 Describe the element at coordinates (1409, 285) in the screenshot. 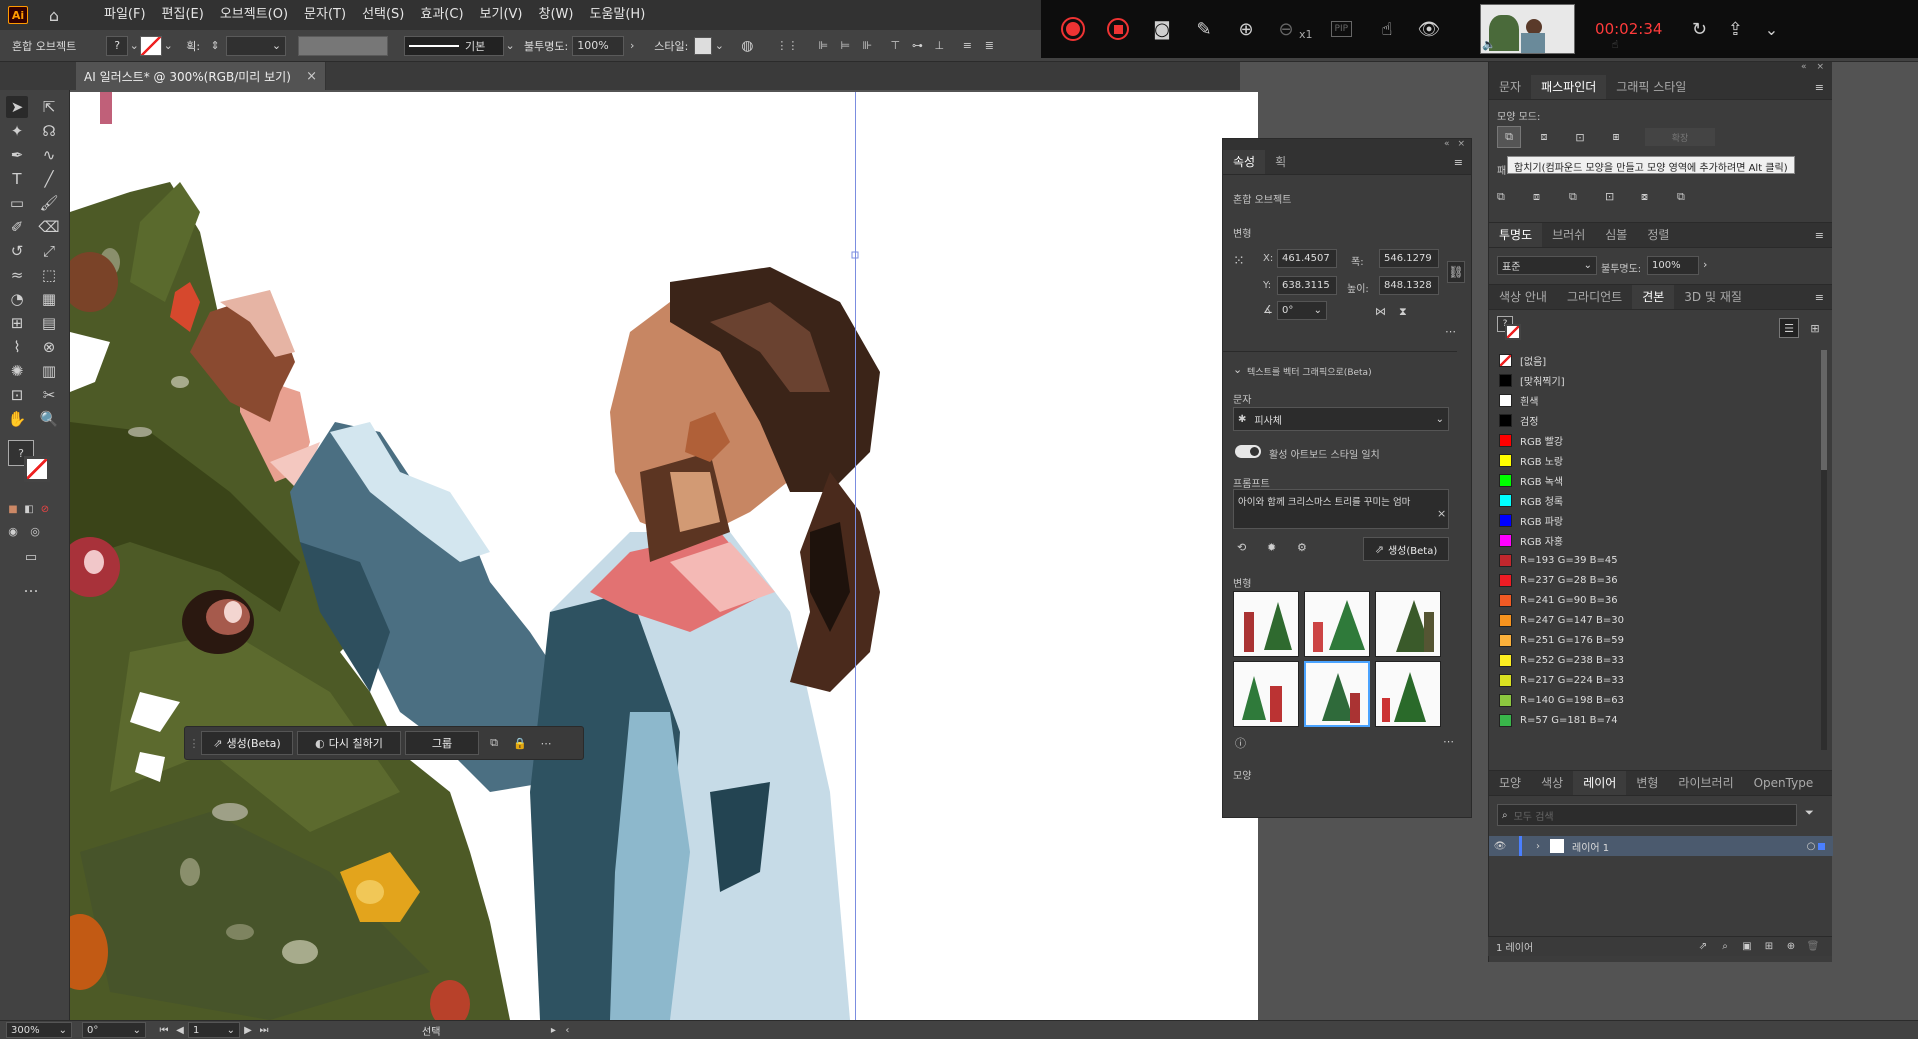

I see `height-field: 848.1328` at that location.